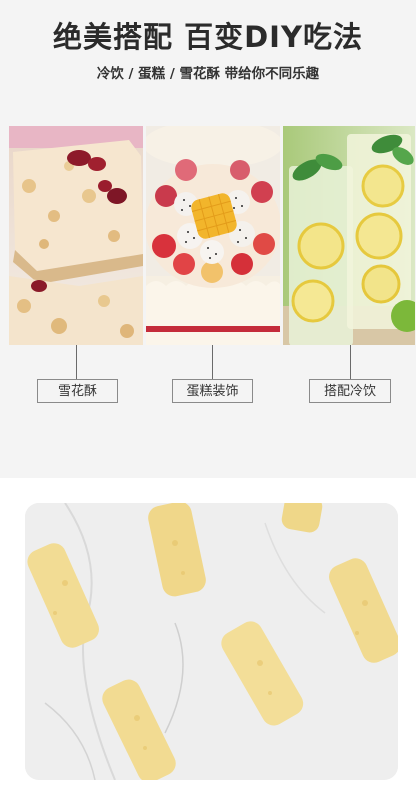  What do you see at coordinates (349, 235) in the screenshot?
I see `cold-drink-photo` at bounding box center [349, 235].